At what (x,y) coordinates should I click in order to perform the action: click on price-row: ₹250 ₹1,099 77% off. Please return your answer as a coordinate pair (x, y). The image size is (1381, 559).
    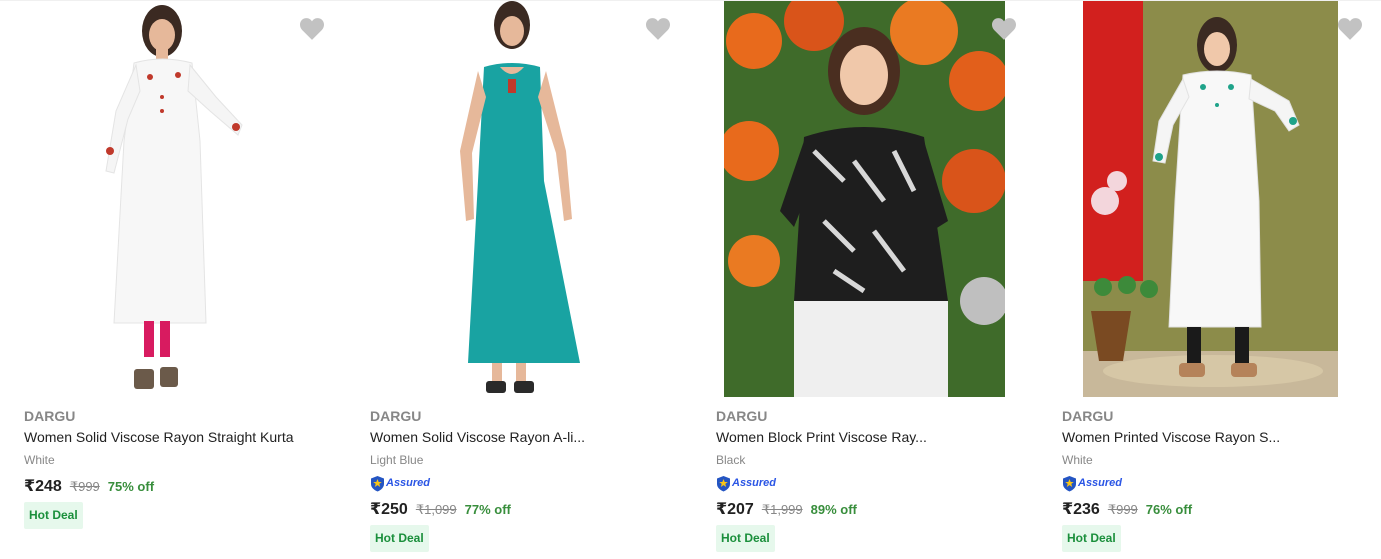
    Looking at the image, I should click on (440, 509).